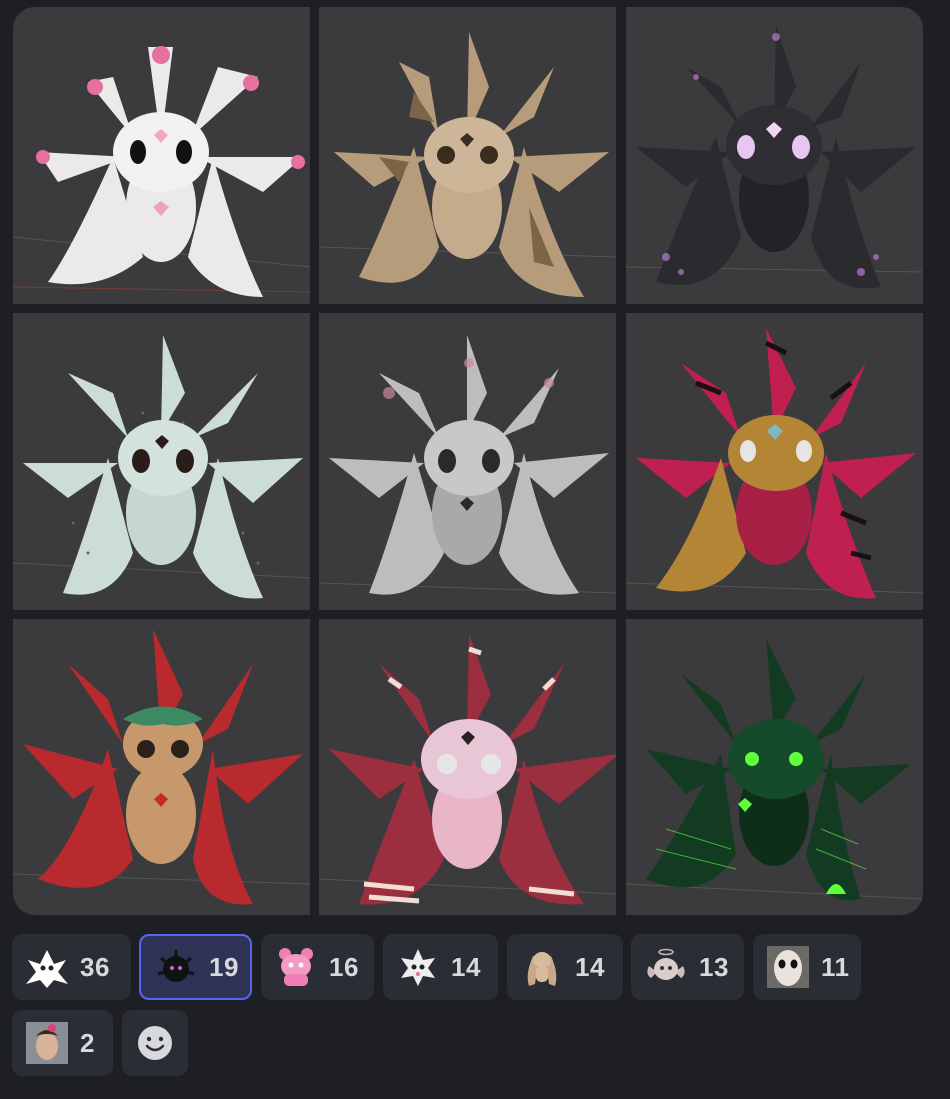  What do you see at coordinates (176, 967) in the screenshot?
I see `black-creature-icon` at bounding box center [176, 967].